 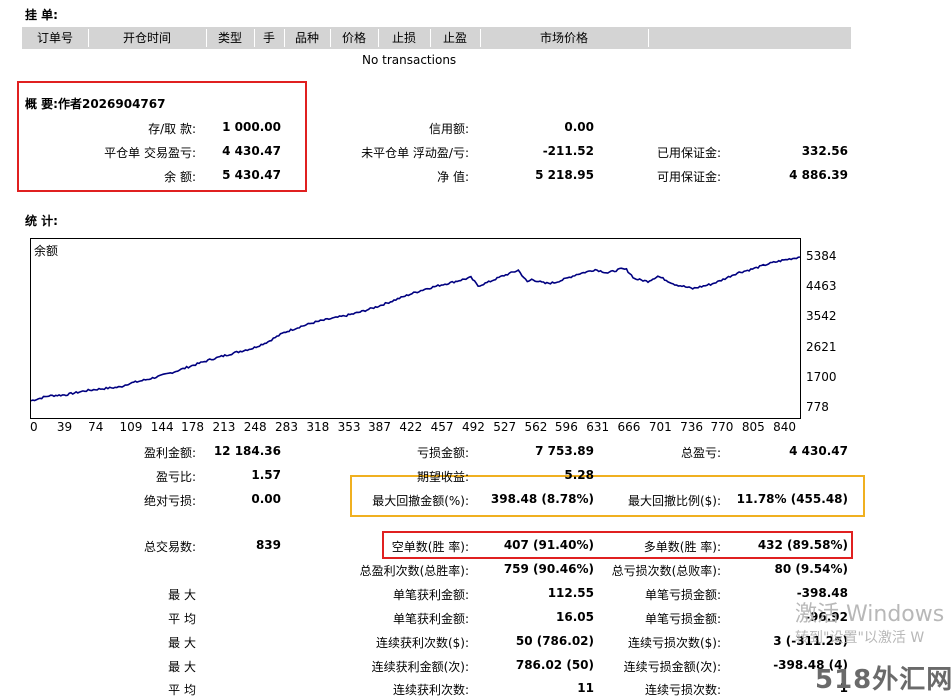 What do you see at coordinates (883, 680) in the screenshot?
I see `site-watermark: 518外汇网` at bounding box center [883, 680].